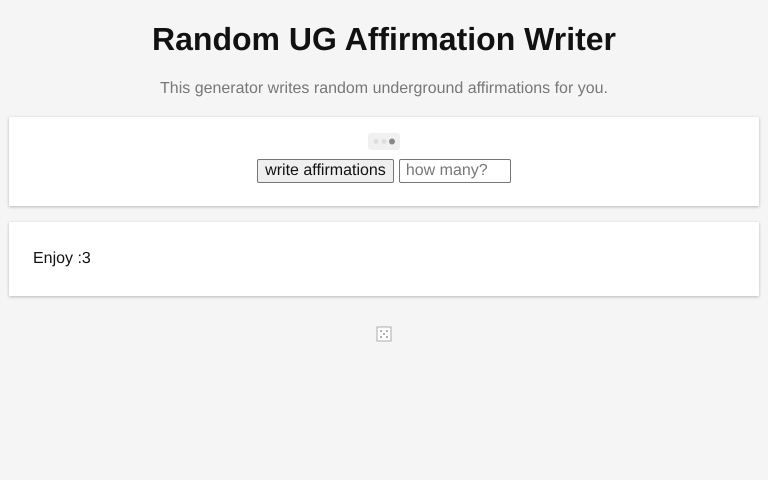 The height and width of the screenshot is (480, 768). I want to click on count-field: how many?, so click(454, 171).